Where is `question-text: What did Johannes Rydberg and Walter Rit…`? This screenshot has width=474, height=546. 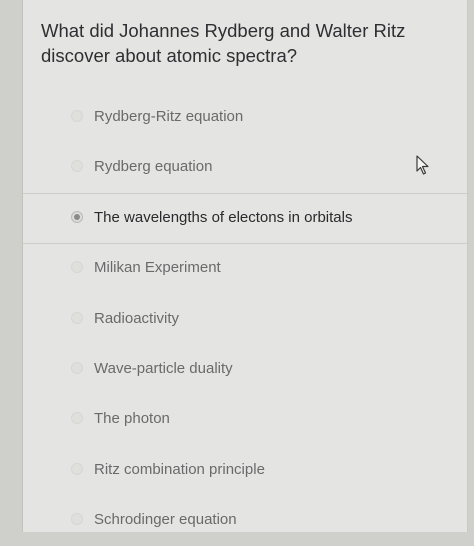
question-text: What did Johannes Rydberg and Walter Rit… is located at coordinates (223, 43).